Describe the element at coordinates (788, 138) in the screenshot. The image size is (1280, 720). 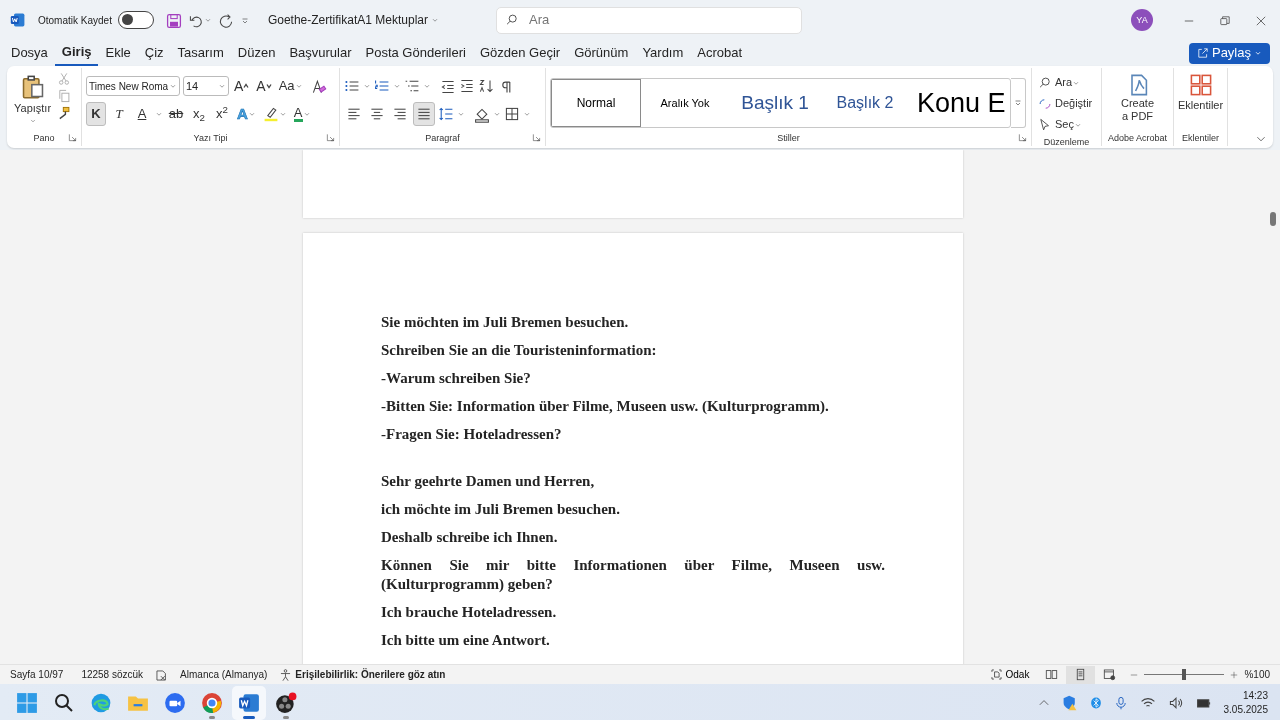
I see `group-label: Stiller` at that location.